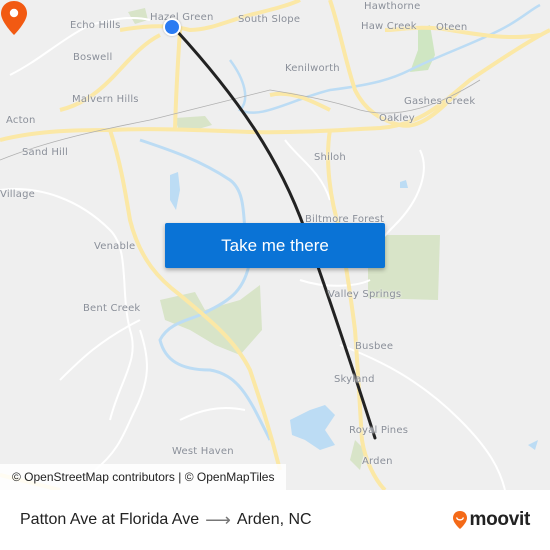 Image resolution: width=550 pixels, height=550 pixels. I want to click on destination-name: Arden, NC, so click(274, 519).